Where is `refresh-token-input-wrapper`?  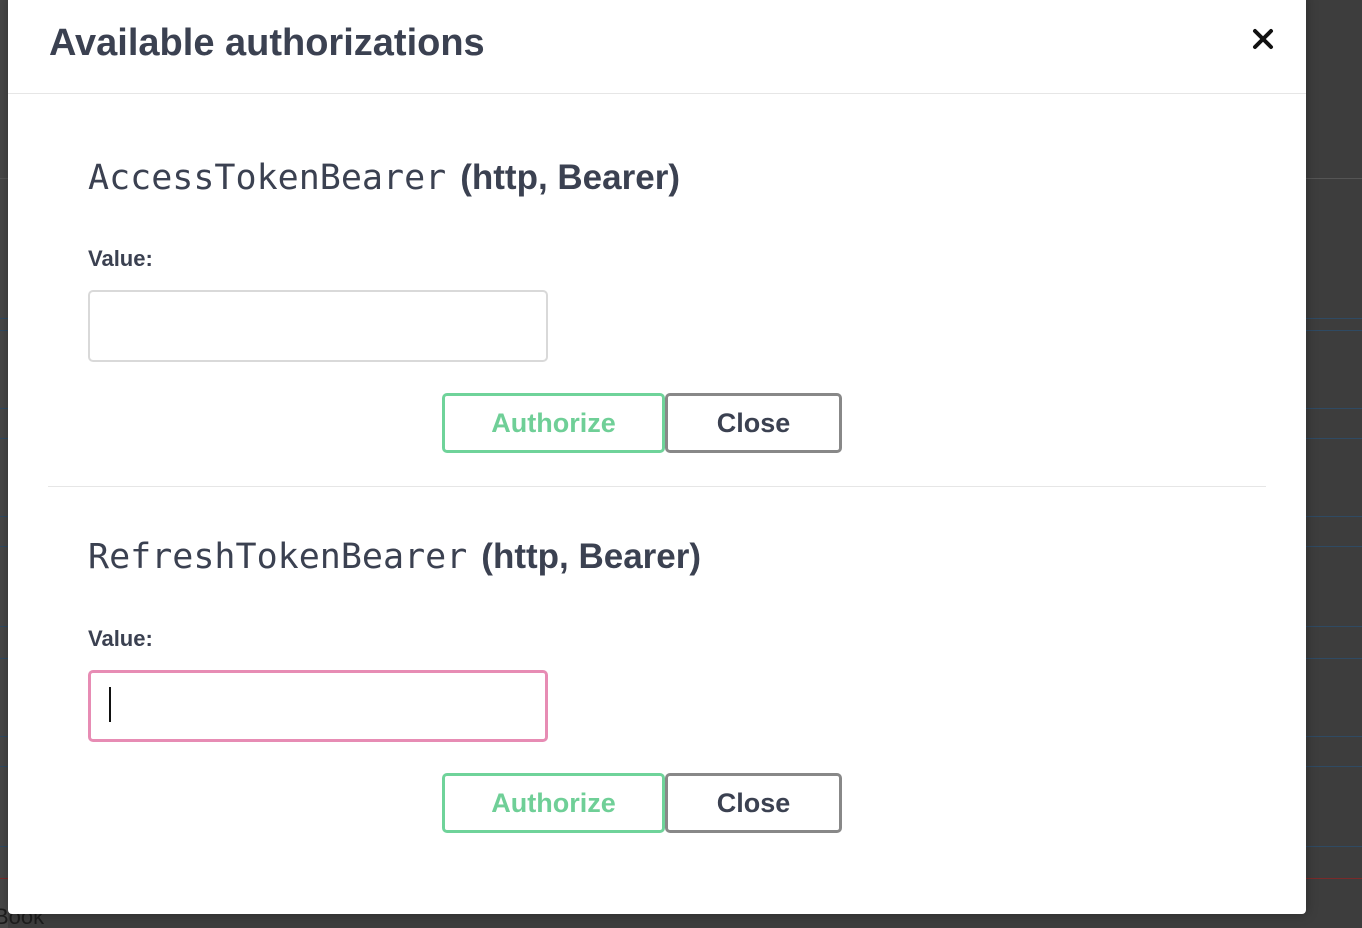 refresh-token-input-wrapper is located at coordinates (318, 706).